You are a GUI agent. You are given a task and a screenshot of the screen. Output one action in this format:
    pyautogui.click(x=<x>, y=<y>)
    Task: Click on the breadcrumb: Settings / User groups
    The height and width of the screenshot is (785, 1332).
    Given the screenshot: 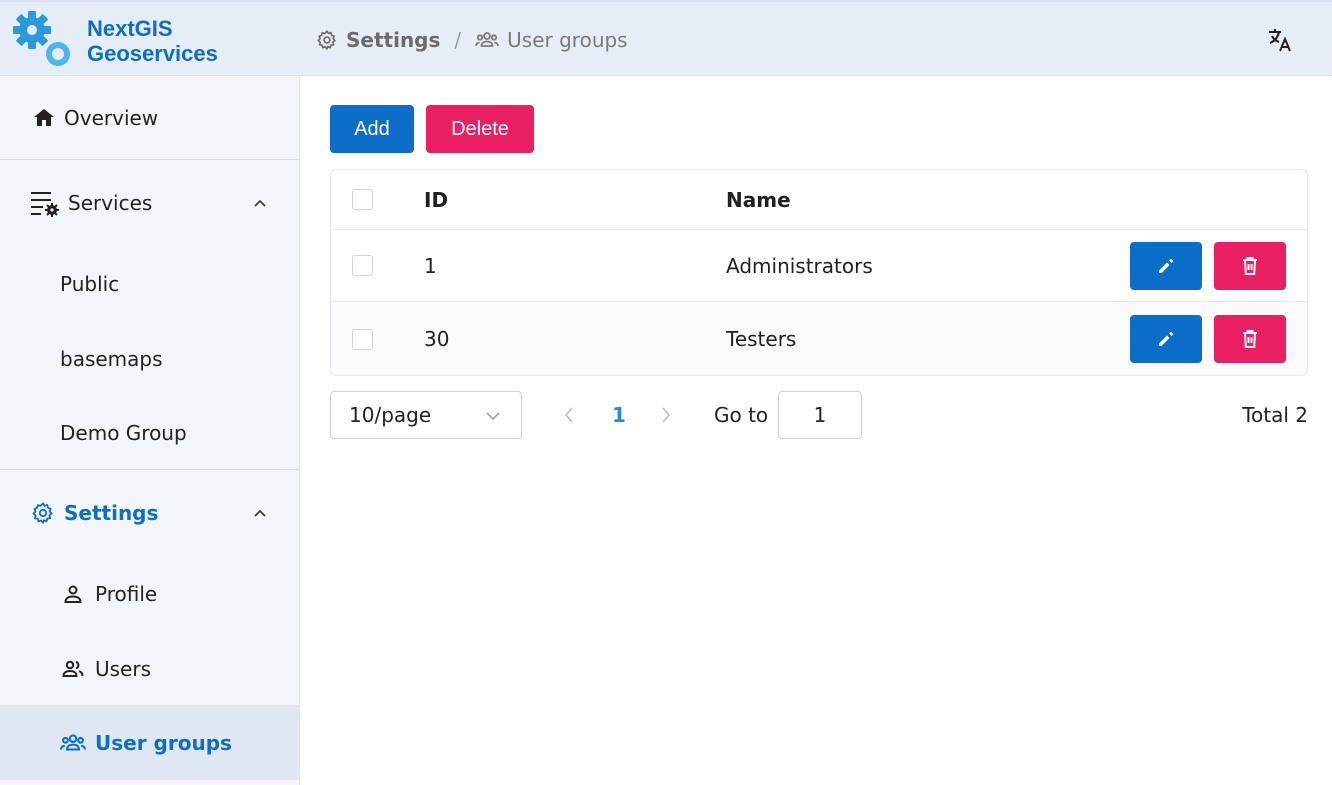 What is the action you would take?
    pyautogui.click(x=472, y=40)
    